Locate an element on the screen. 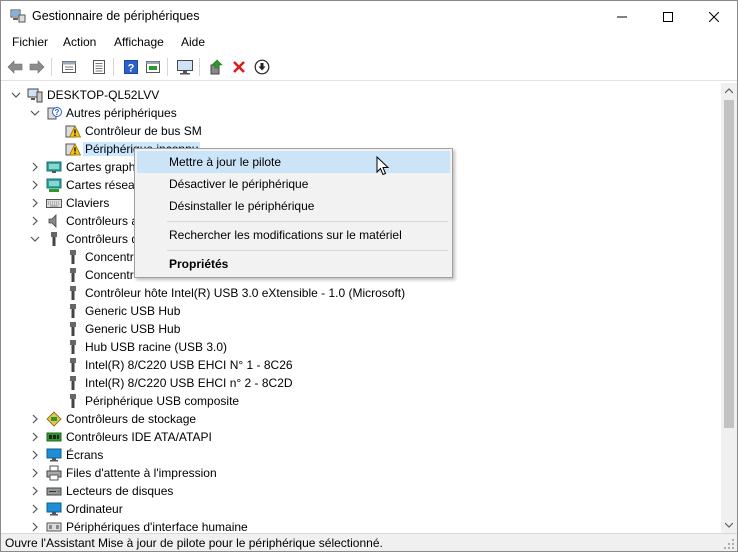 The height and width of the screenshot is (552, 738). menu-item-properties: Propriétés is located at coordinates (293, 264).